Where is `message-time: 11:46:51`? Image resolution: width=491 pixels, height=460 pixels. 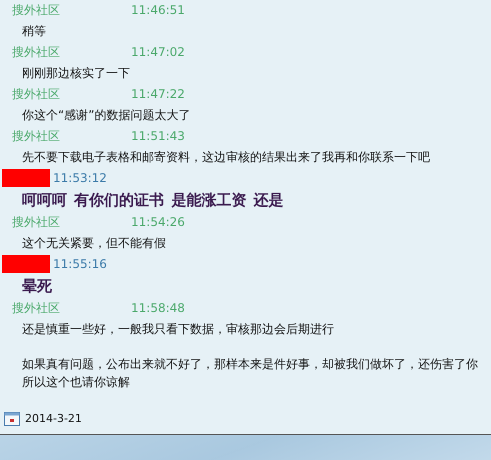 message-time: 11:46:51 is located at coordinates (158, 10).